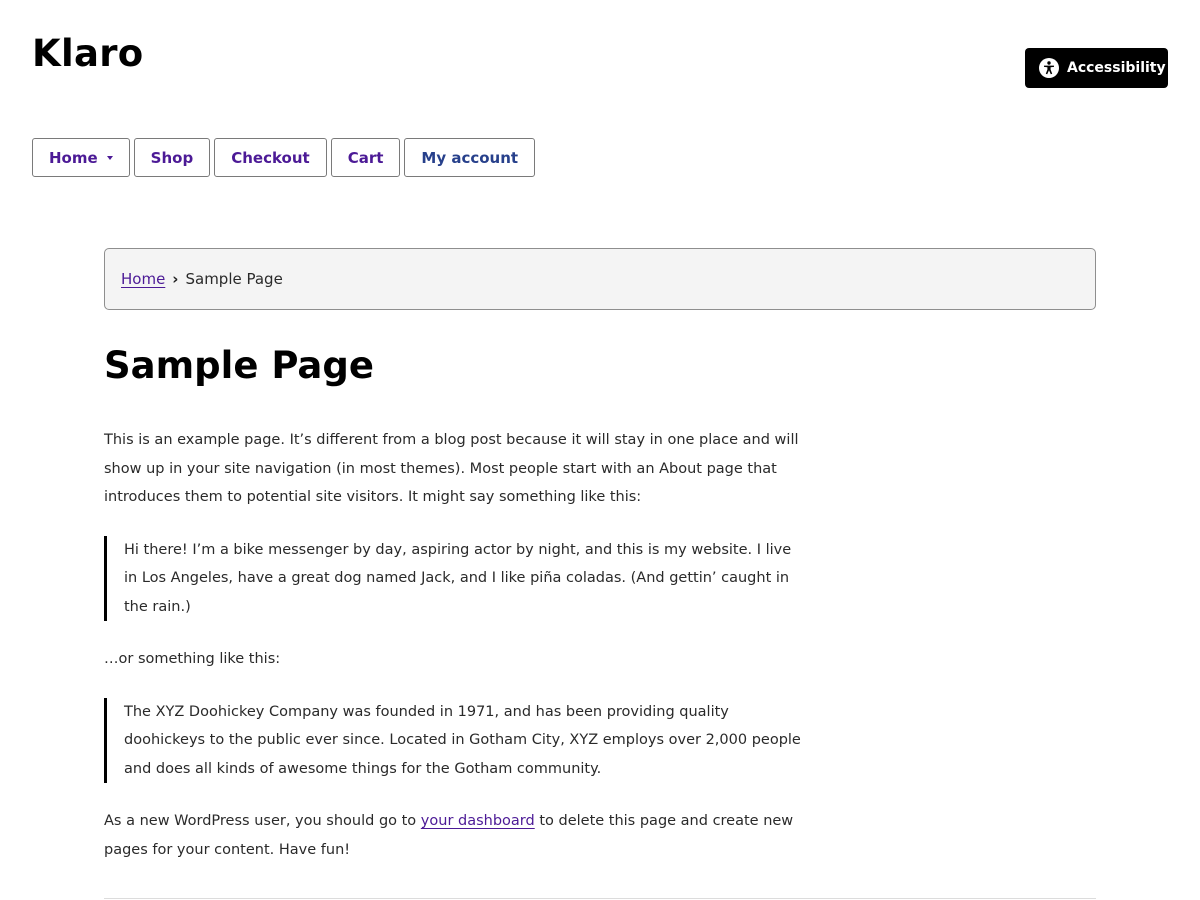 This screenshot has height=900, width=1200. I want to click on nav-item-home: Home, so click(81, 157).